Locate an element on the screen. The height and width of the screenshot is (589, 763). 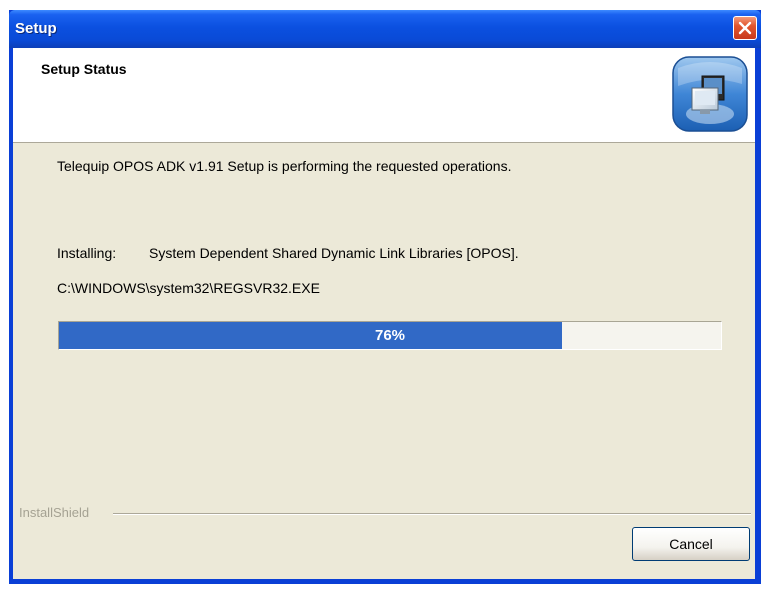
installshield-brand: InstallShield is located at coordinates (57, 512).